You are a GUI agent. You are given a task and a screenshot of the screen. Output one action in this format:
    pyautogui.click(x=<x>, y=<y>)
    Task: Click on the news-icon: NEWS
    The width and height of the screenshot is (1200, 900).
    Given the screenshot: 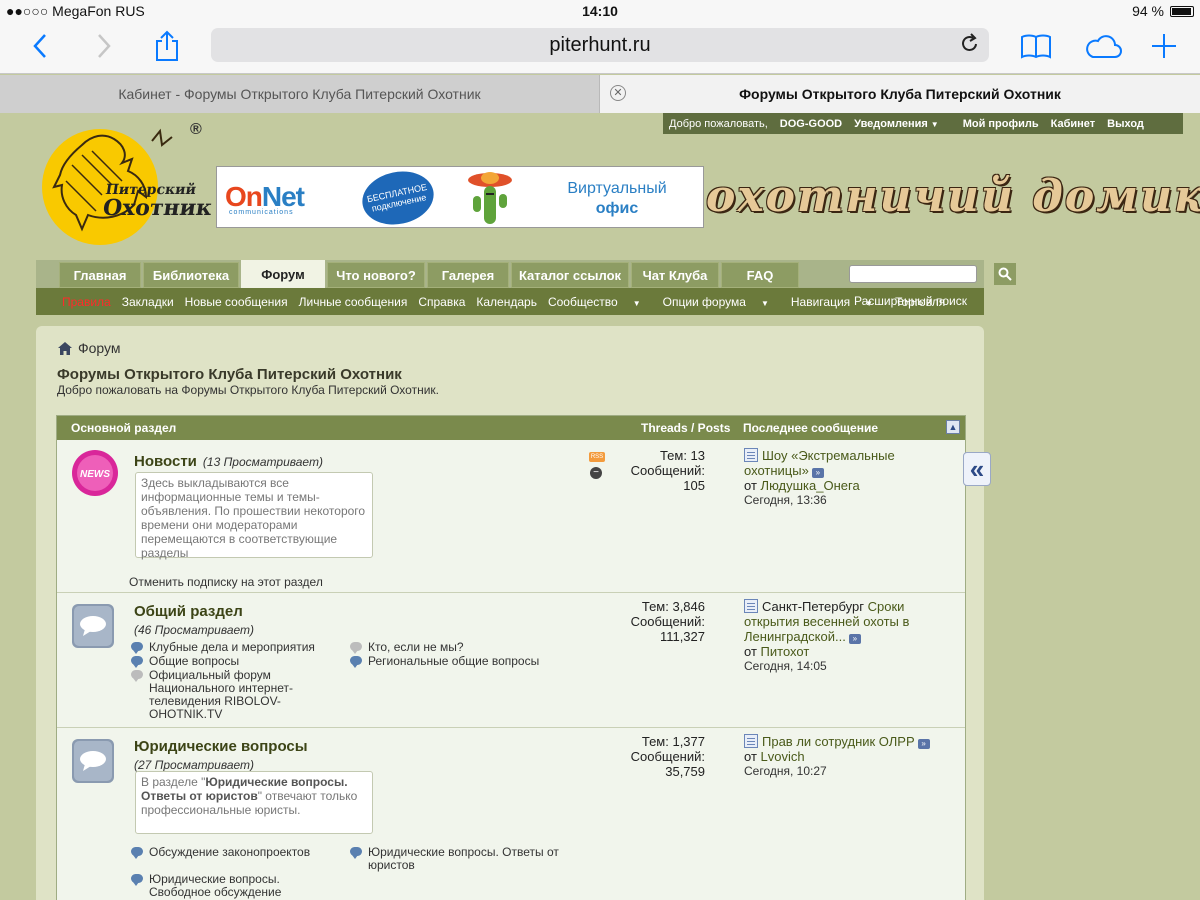 What is the action you would take?
    pyautogui.click(x=94, y=472)
    